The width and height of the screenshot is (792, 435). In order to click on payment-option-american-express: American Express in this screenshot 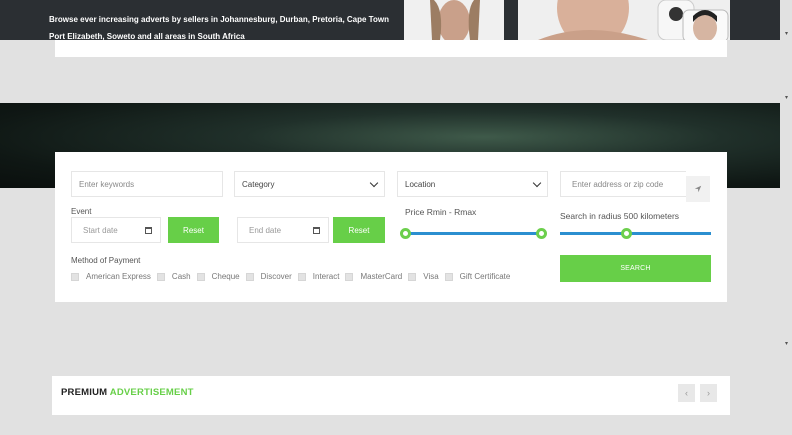, I will do `click(111, 276)`.